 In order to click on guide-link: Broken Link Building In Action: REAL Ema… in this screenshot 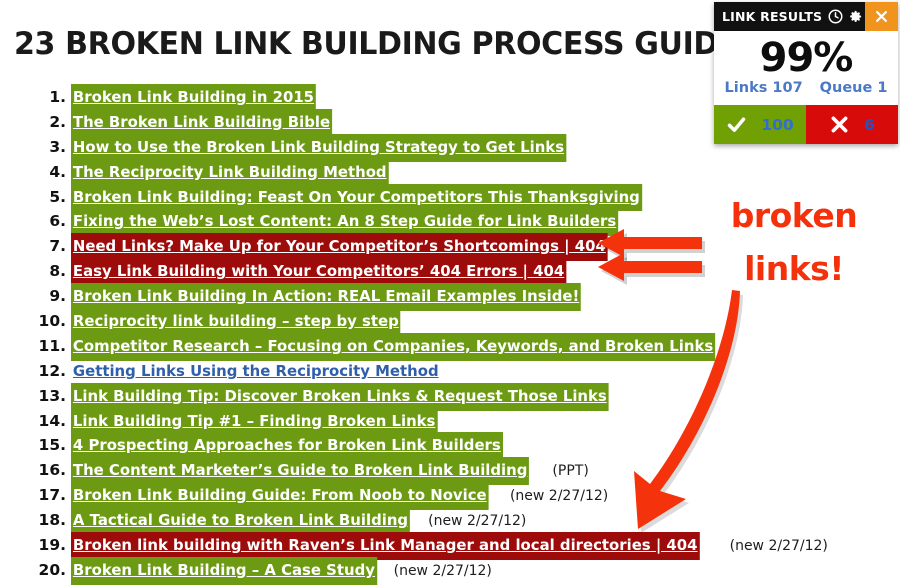, I will do `click(326, 297)`.